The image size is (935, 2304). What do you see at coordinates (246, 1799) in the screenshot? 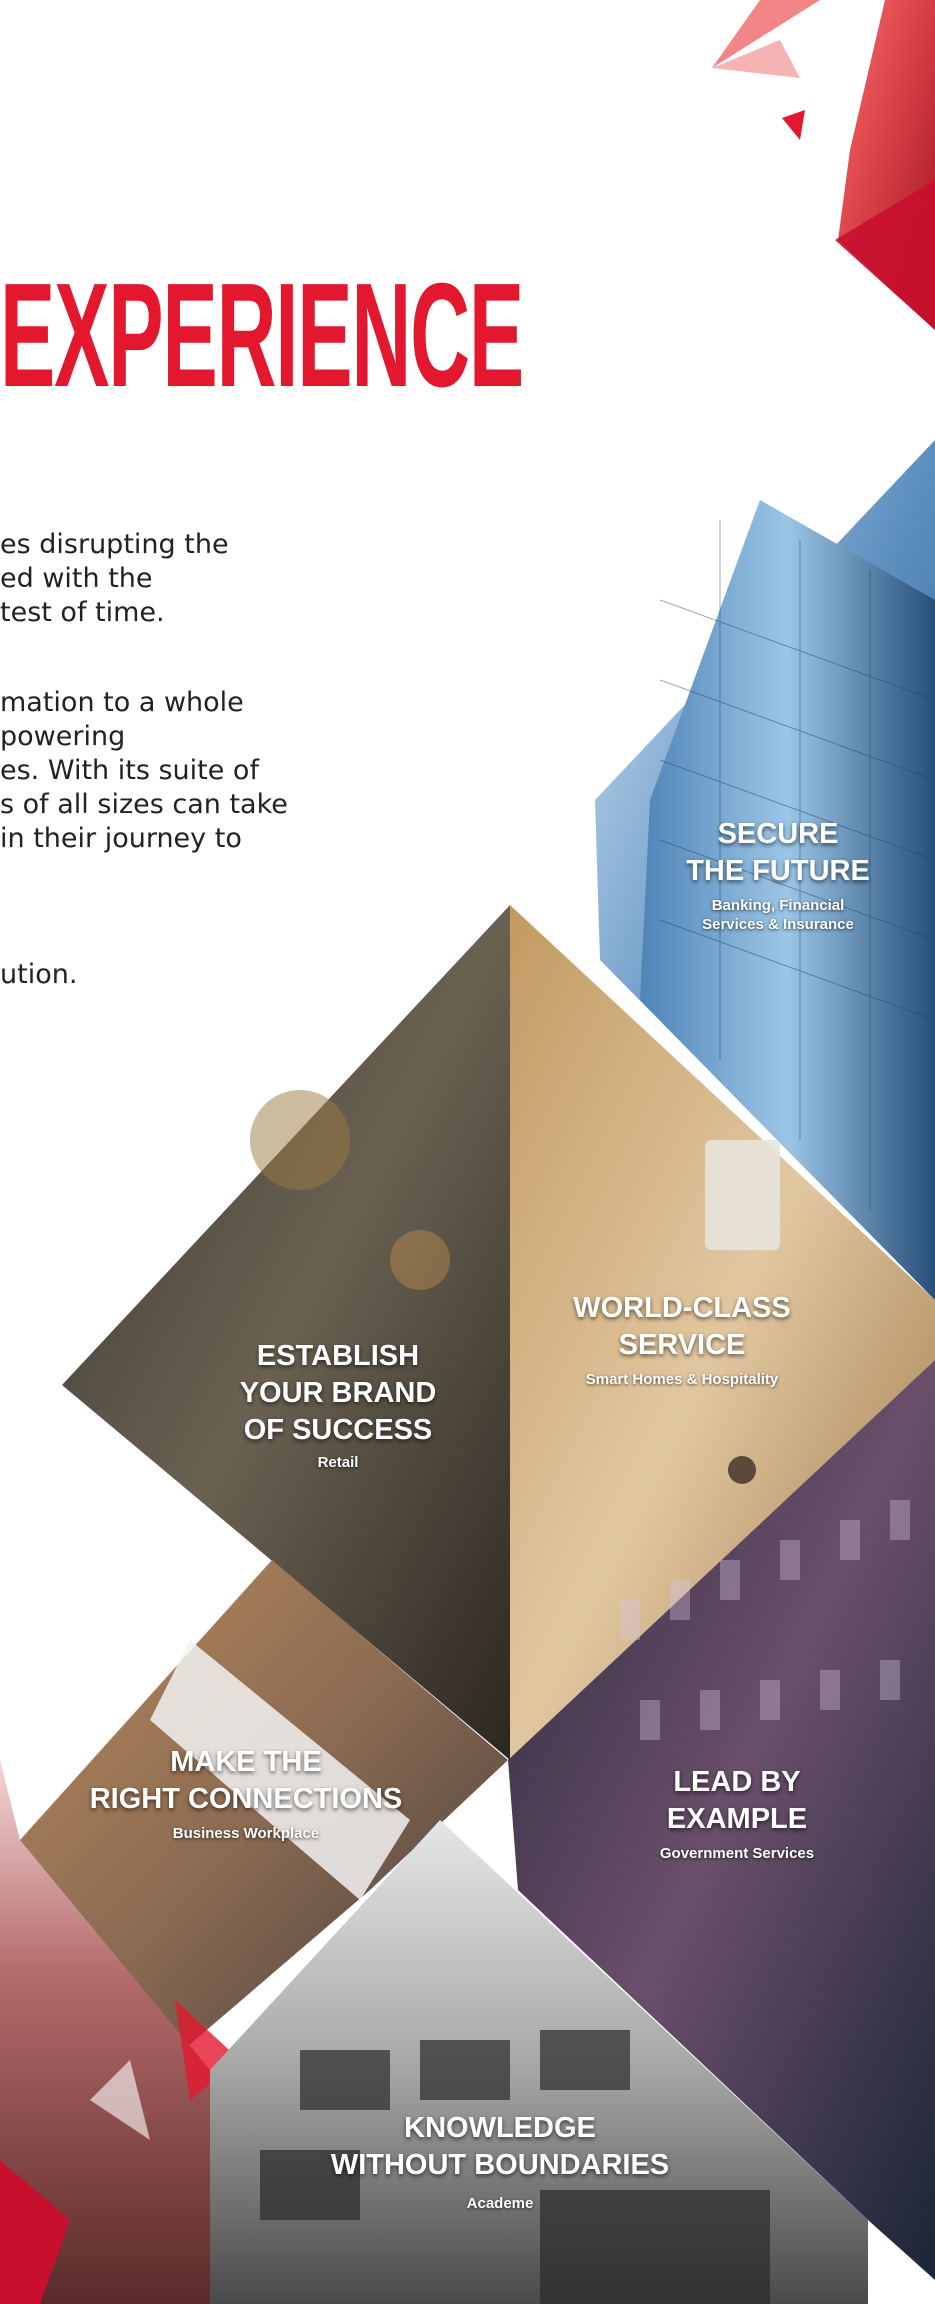
I see `tile-title: RIGHT CONNECTIONS` at bounding box center [246, 1799].